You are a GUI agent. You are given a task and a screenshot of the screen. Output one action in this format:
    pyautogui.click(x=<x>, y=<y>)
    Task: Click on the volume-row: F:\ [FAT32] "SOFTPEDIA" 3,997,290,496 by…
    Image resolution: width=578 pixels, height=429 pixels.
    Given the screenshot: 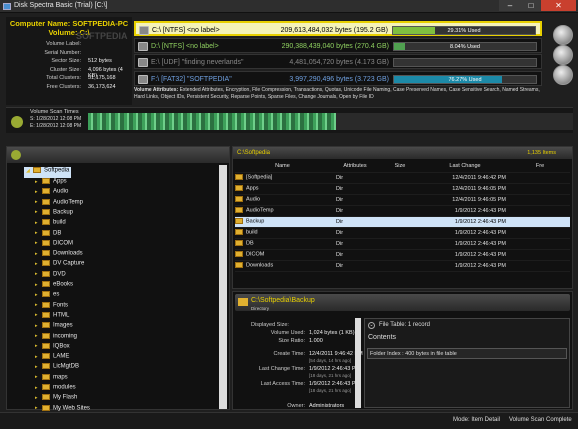 What is the action you would take?
    pyautogui.click(x=338, y=78)
    